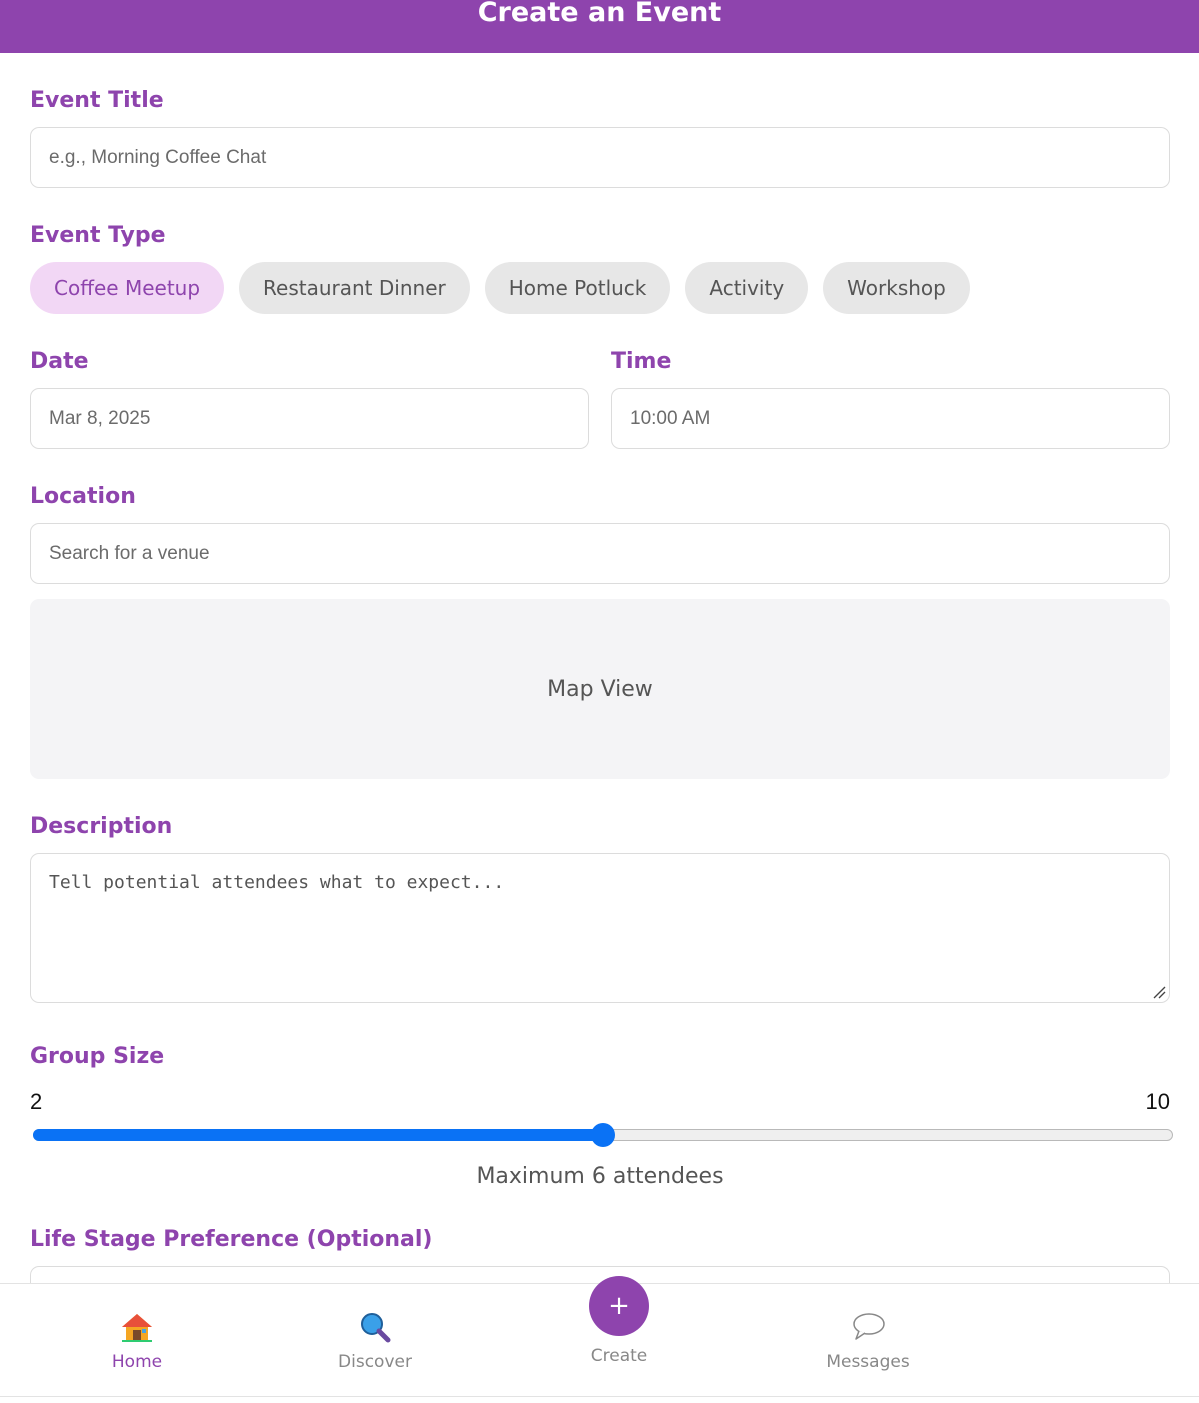 The height and width of the screenshot is (1403, 1199). What do you see at coordinates (747, 288) in the screenshot?
I see `chip-activity: Activity` at bounding box center [747, 288].